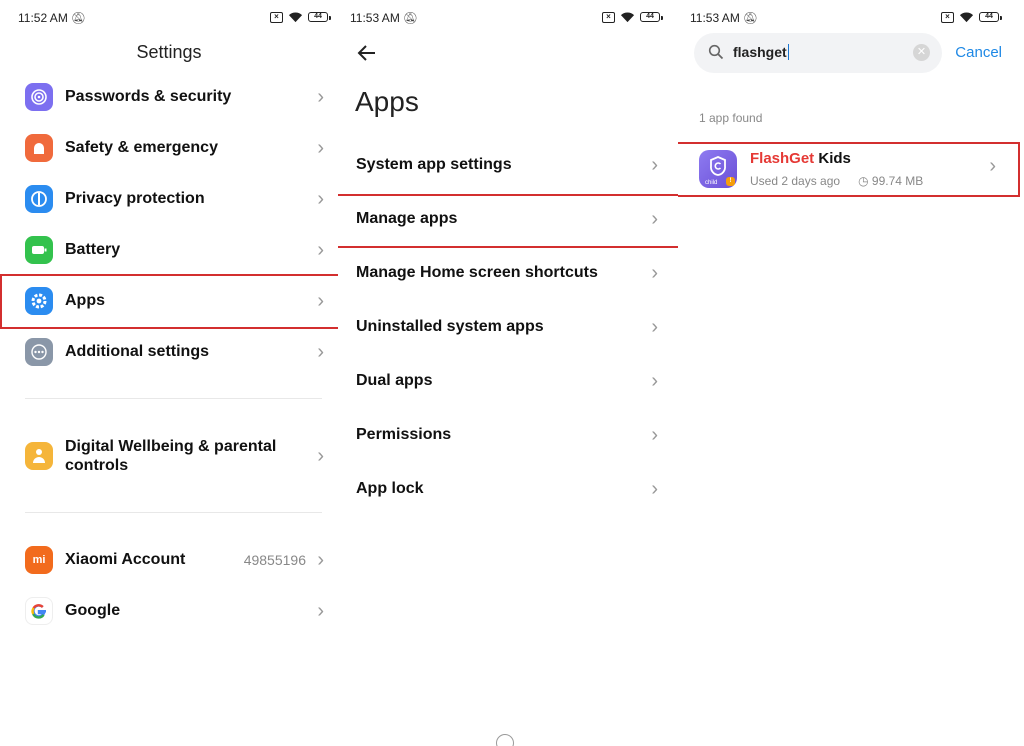 The height and width of the screenshot is (746, 1024). What do you see at coordinates (795, 181) in the screenshot?
I see `last-used: Used 2 days ago` at bounding box center [795, 181].